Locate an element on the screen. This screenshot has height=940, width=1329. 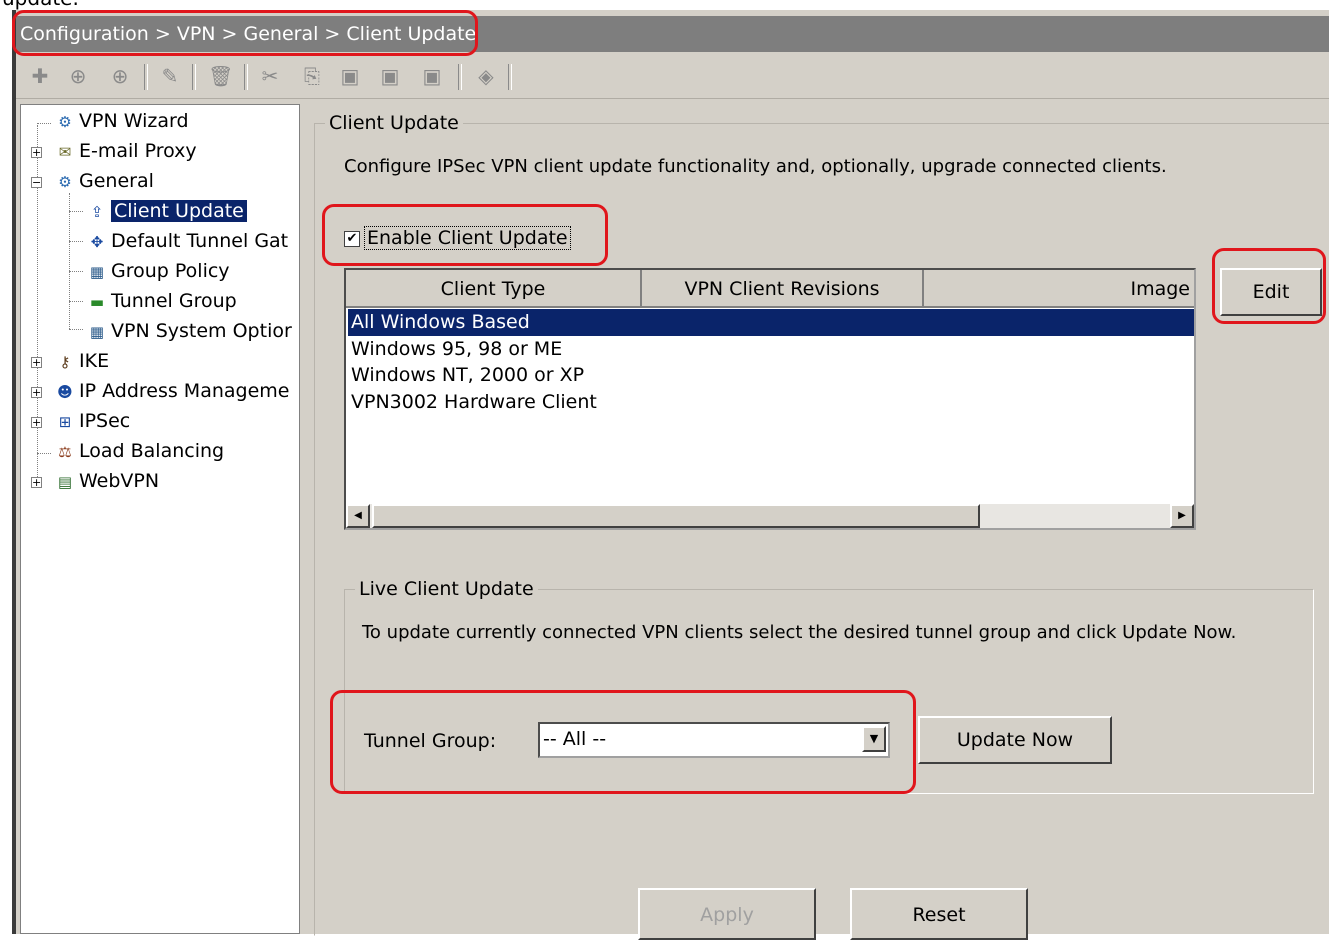
tree-expander-ip-address-management: + is located at coordinates (36, 392).